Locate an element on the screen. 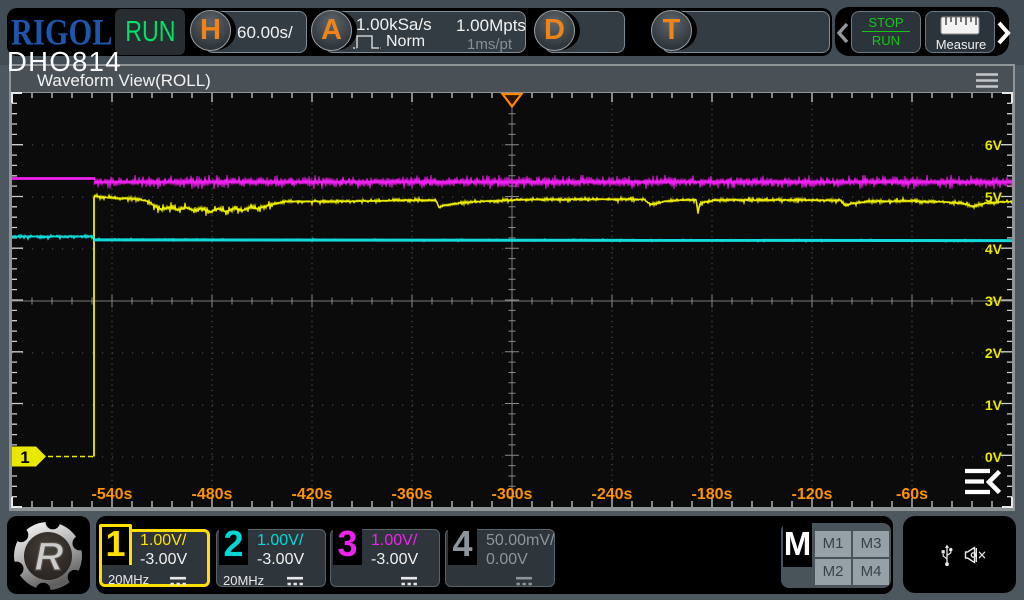  svg-text: R is located at coordinates (49, 557).